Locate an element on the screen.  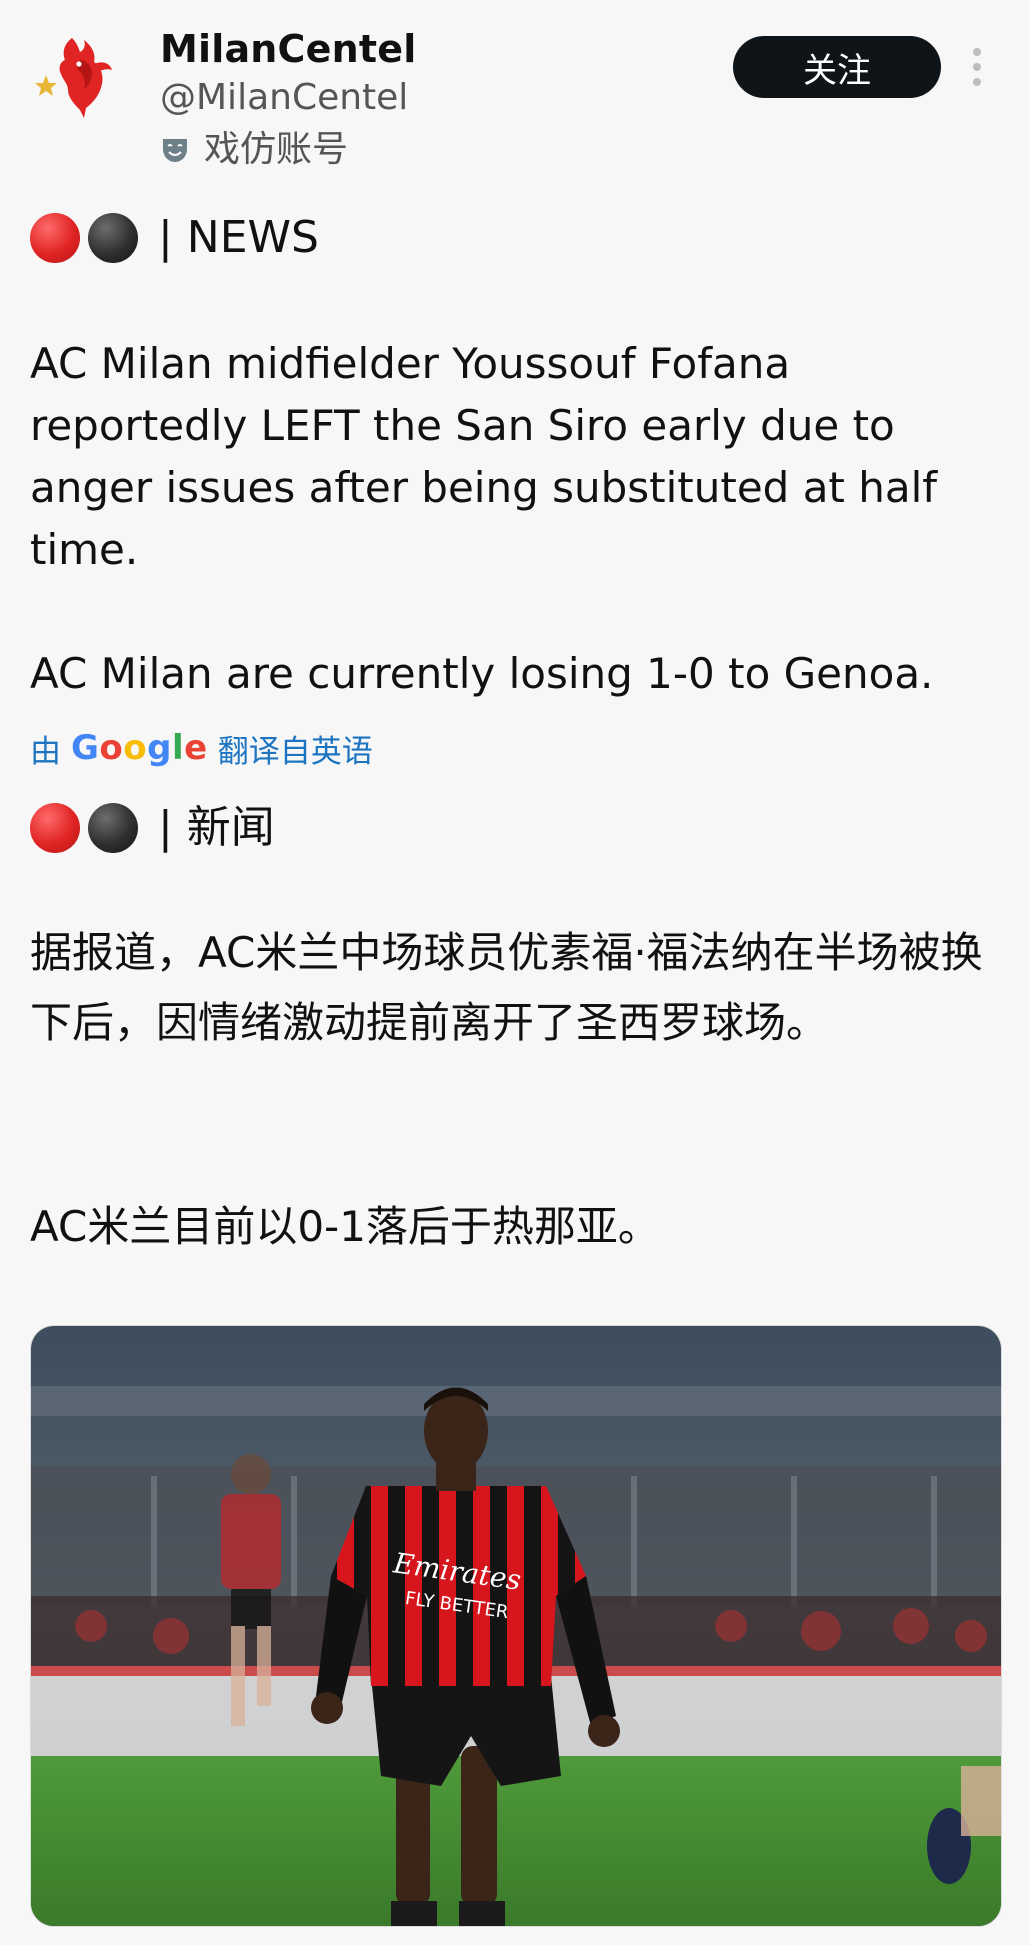
avatar is located at coordinates (81, 77).